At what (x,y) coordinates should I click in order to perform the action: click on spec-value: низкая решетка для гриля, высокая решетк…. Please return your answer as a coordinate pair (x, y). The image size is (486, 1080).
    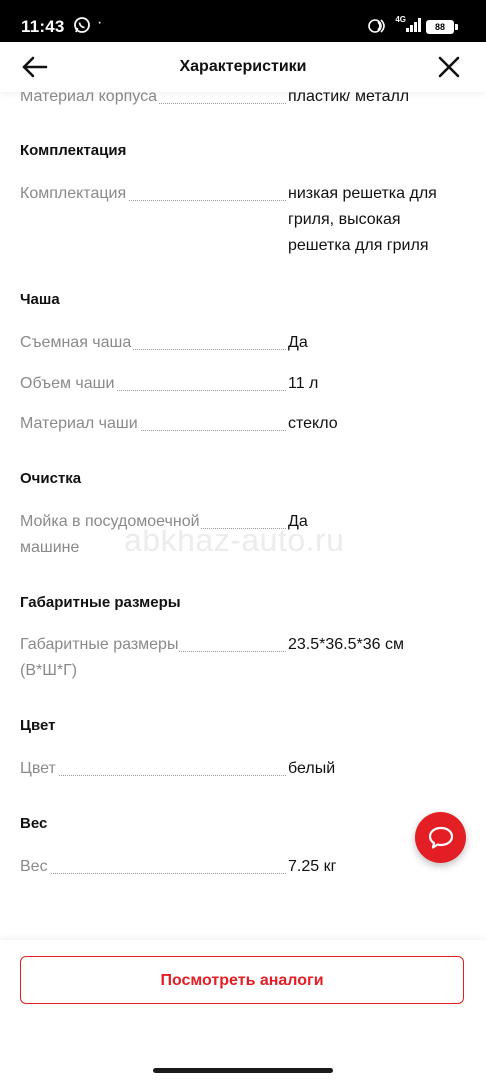
    Looking at the image, I should click on (362, 219).